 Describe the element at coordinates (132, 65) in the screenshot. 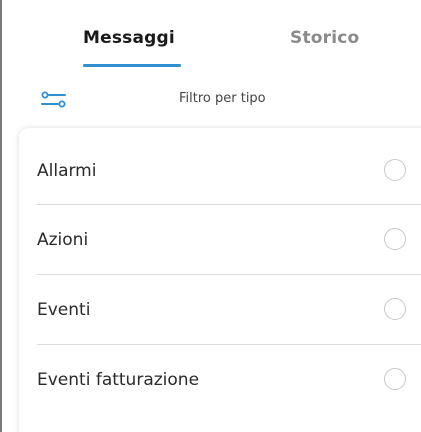

I see `active-tab-indicator` at that location.